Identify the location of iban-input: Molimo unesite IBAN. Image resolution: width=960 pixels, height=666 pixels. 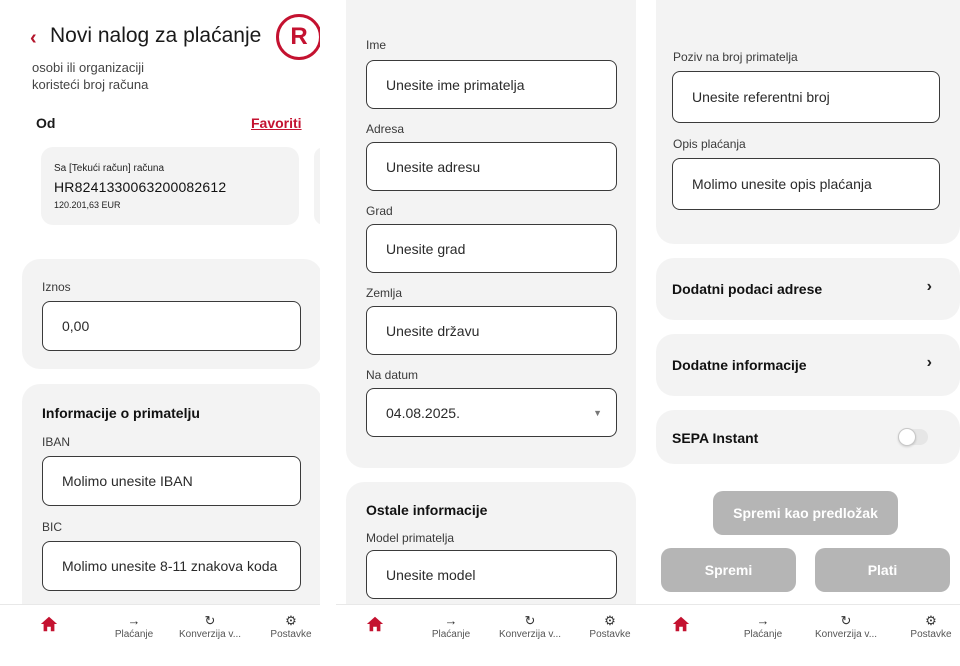
(171, 481).